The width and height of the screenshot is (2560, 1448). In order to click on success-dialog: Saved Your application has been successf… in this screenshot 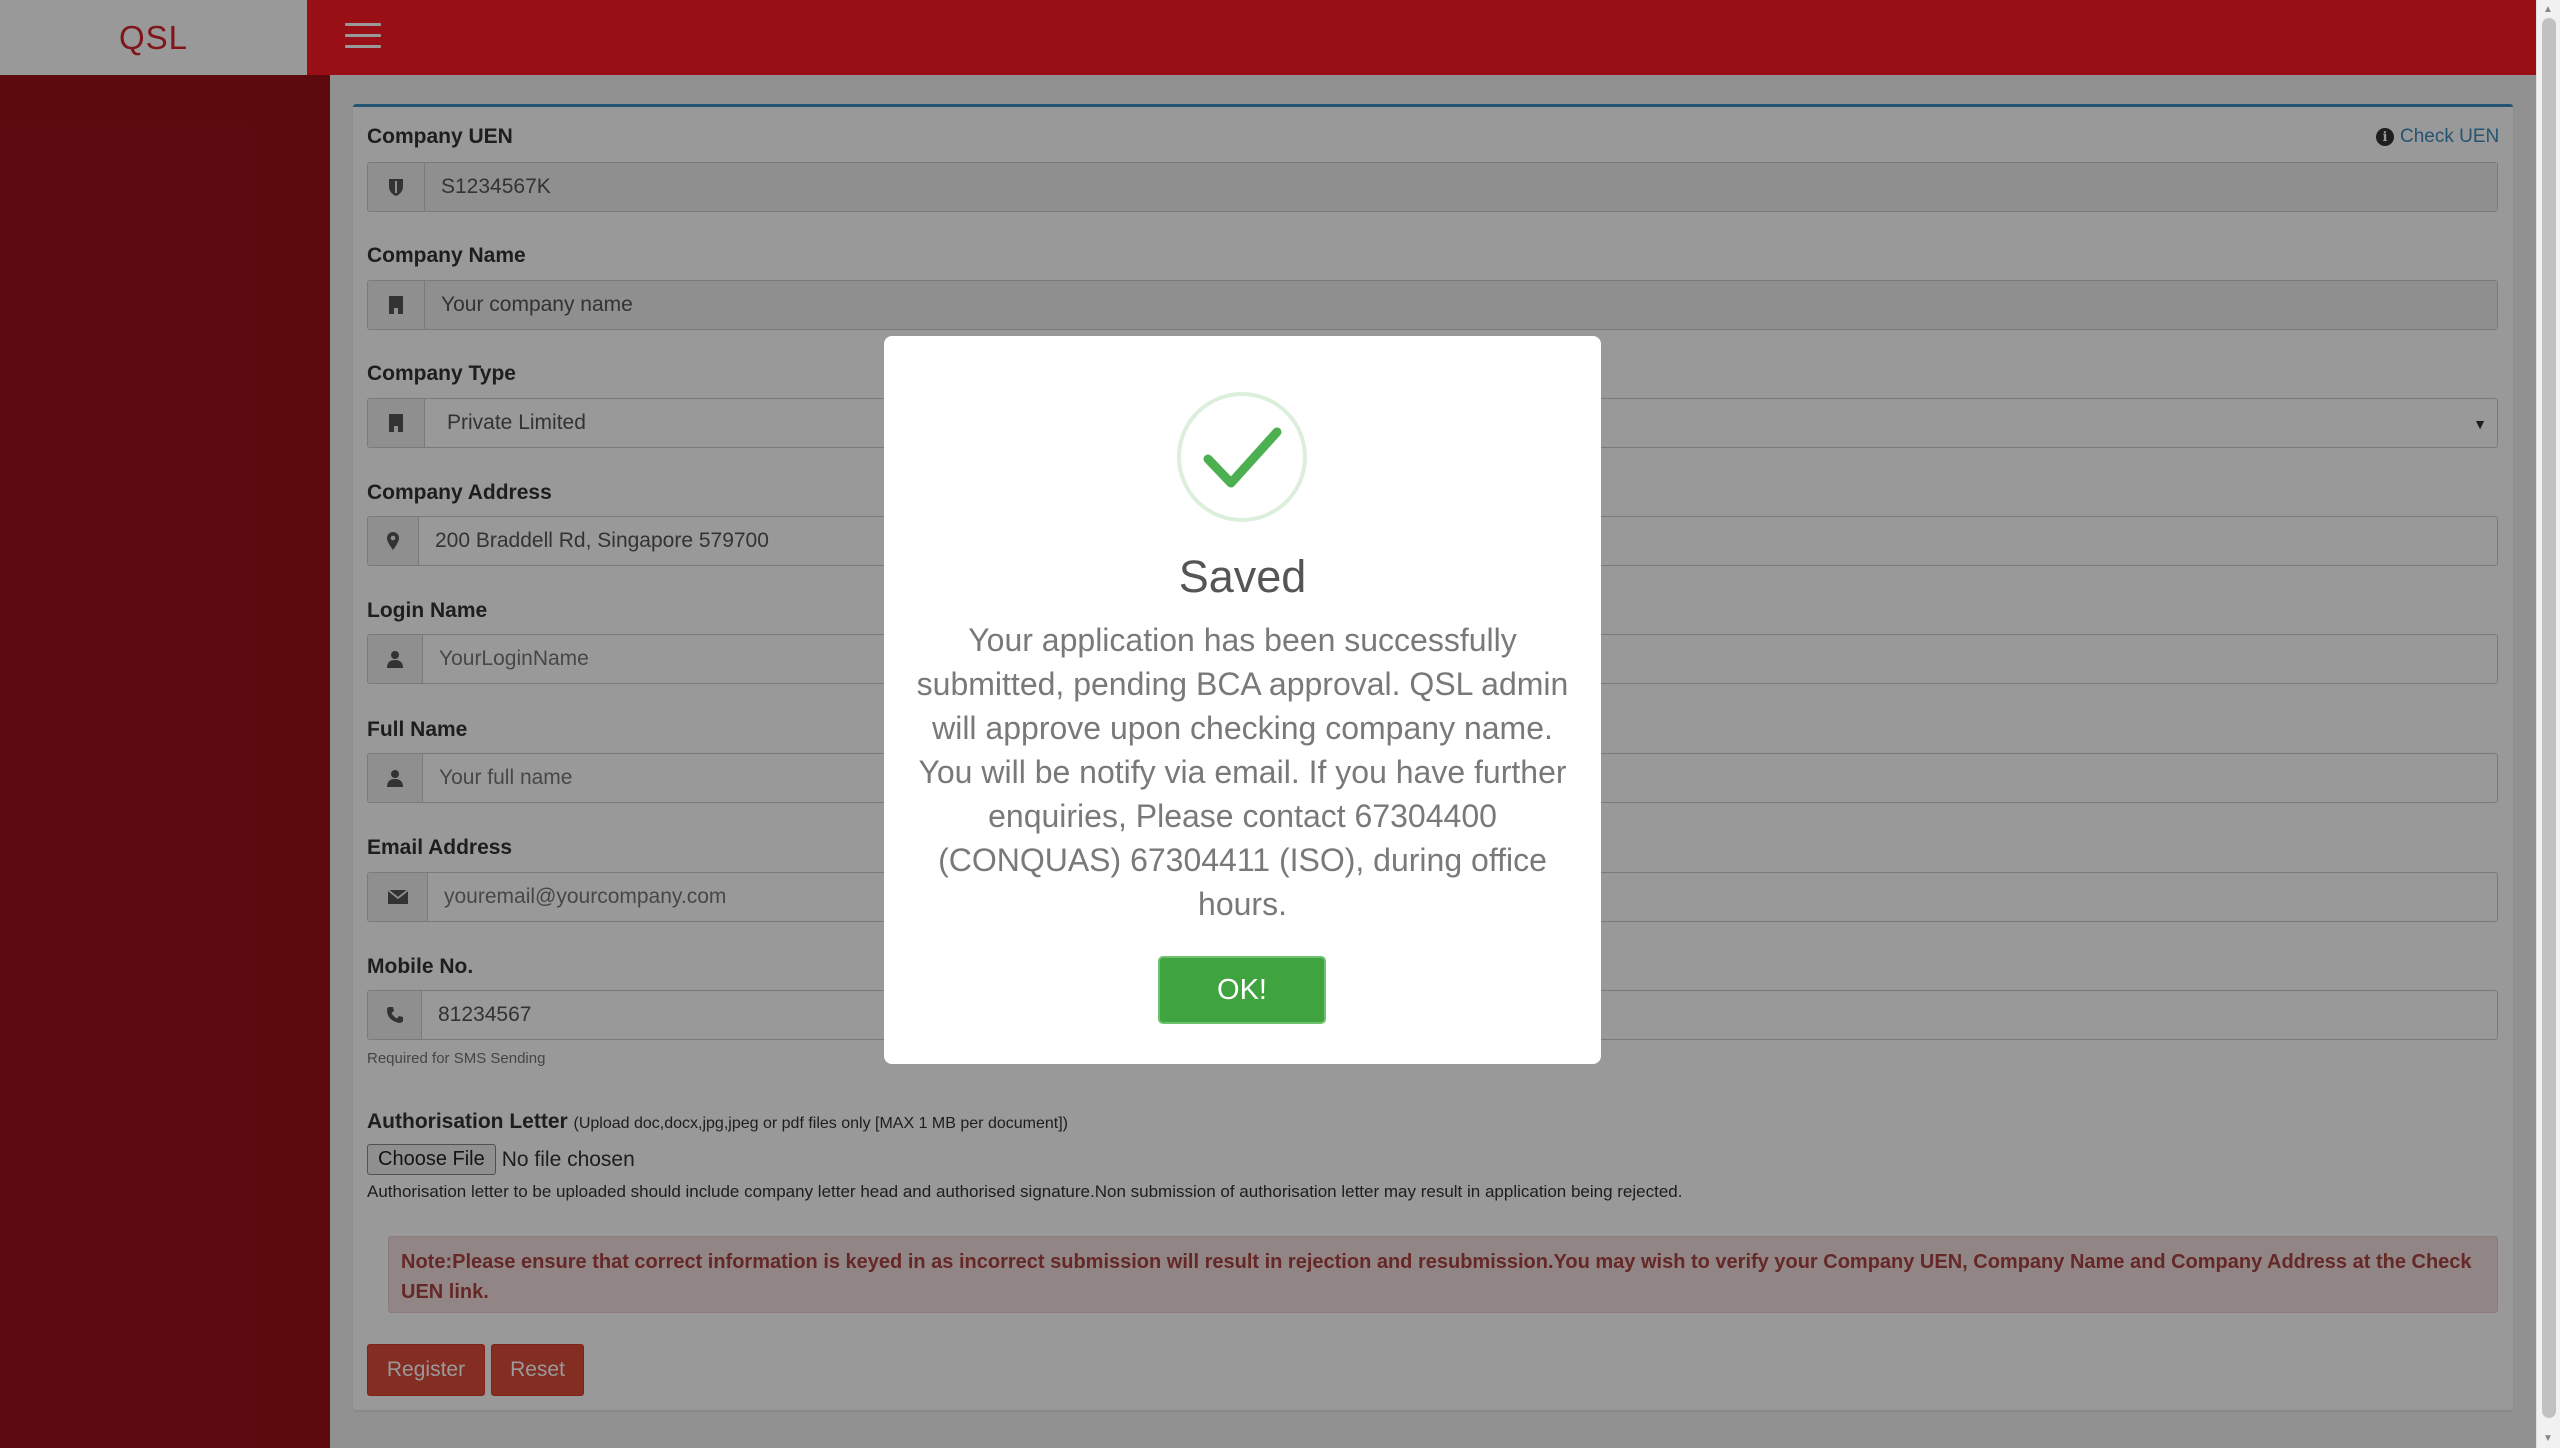, I will do `click(1242, 700)`.